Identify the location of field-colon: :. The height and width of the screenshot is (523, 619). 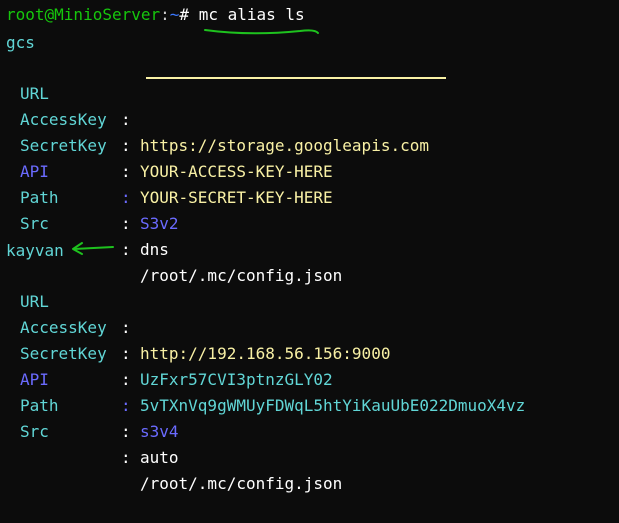
(126, 457).